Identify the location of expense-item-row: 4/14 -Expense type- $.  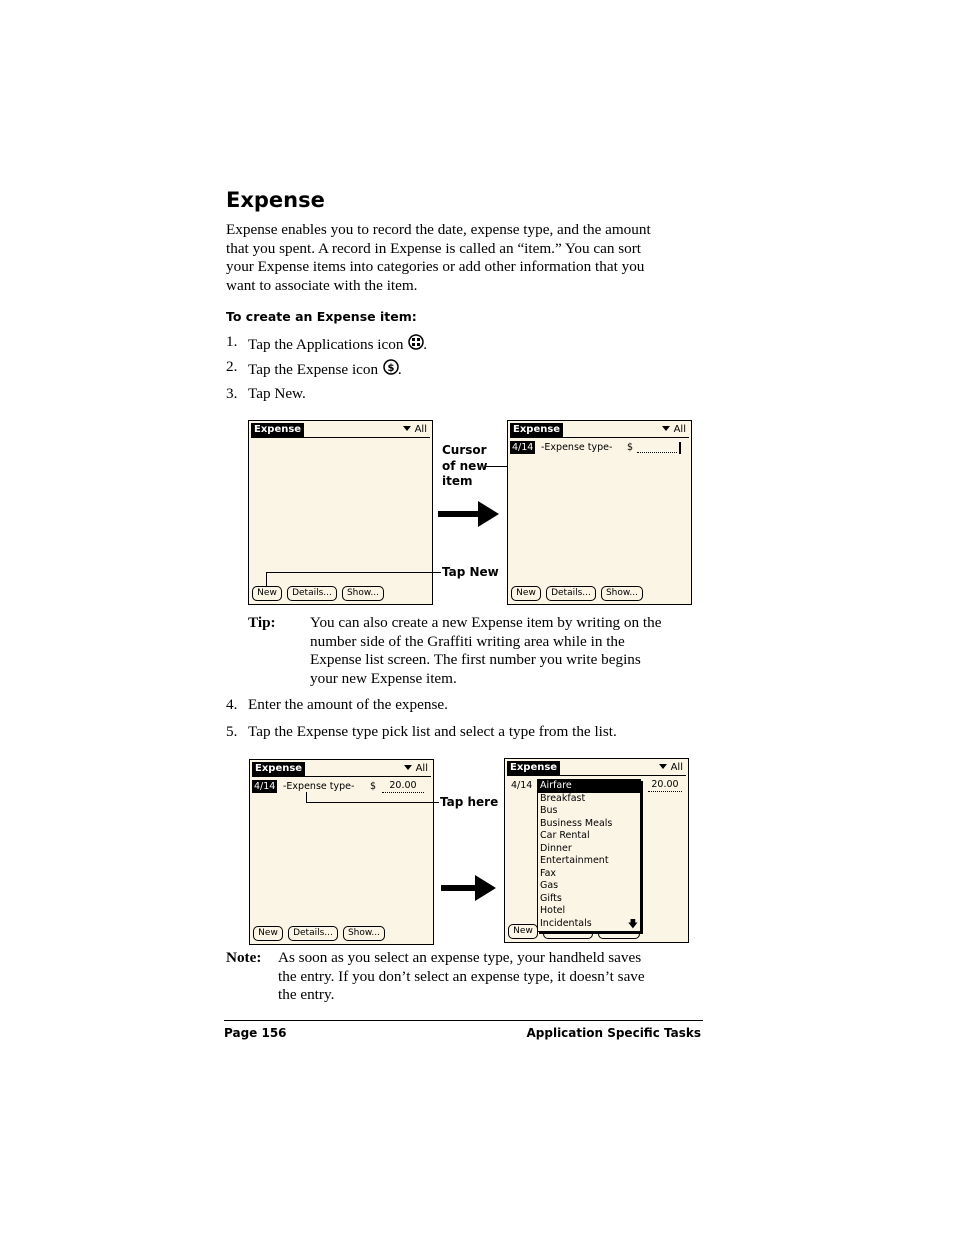
(599, 448).